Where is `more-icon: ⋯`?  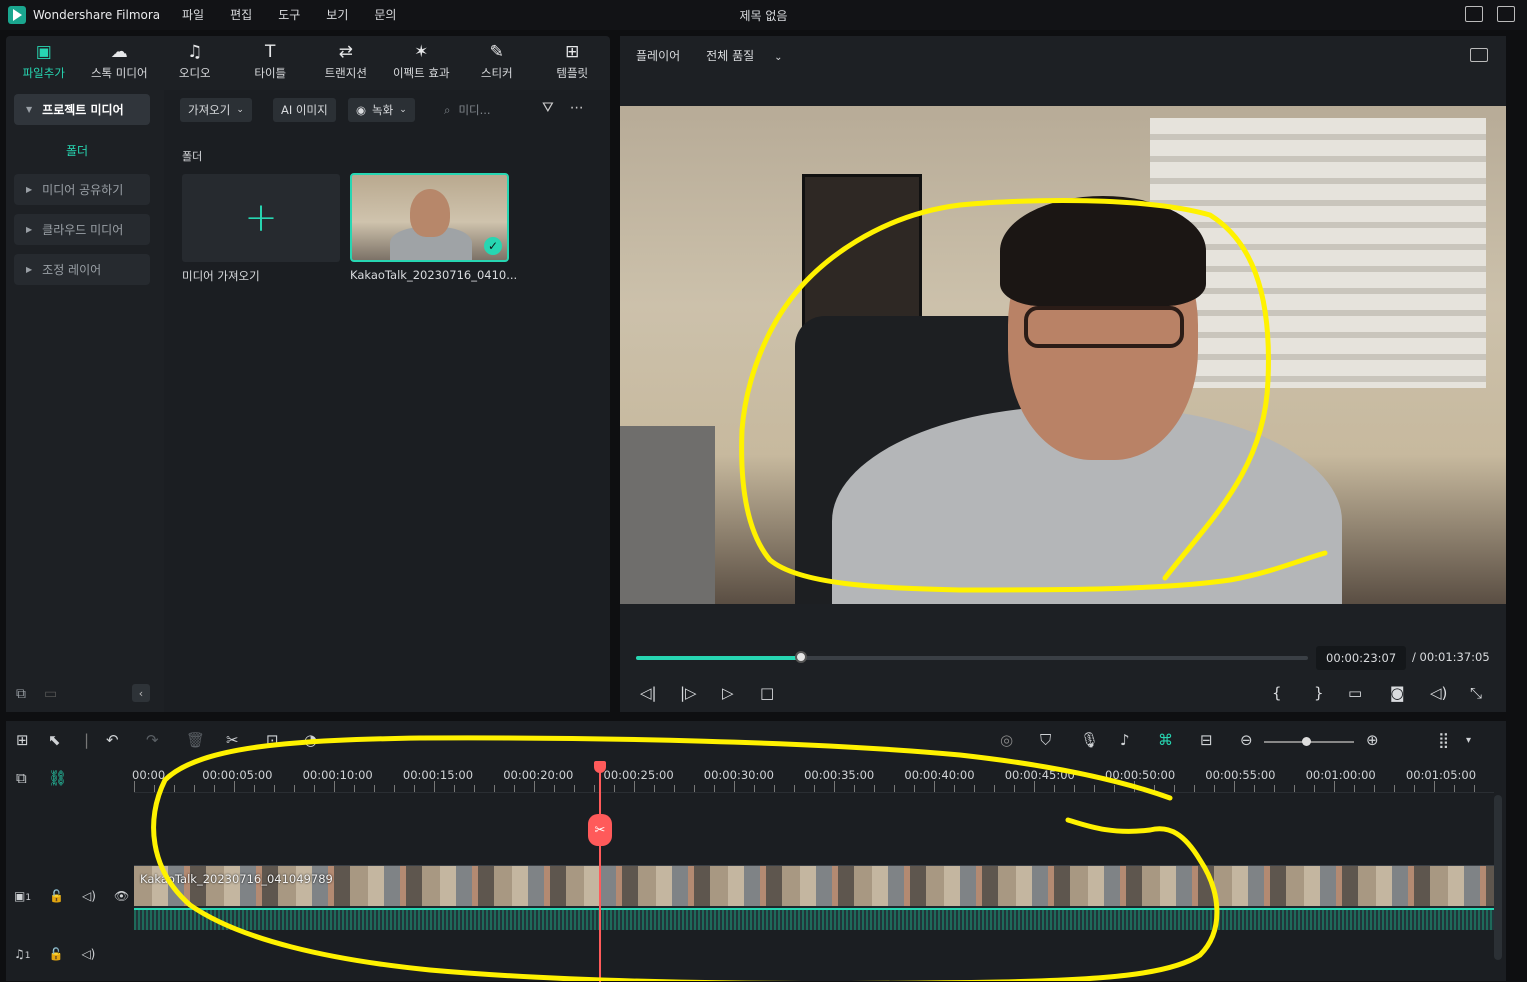
more-icon: ⋯ is located at coordinates (577, 108).